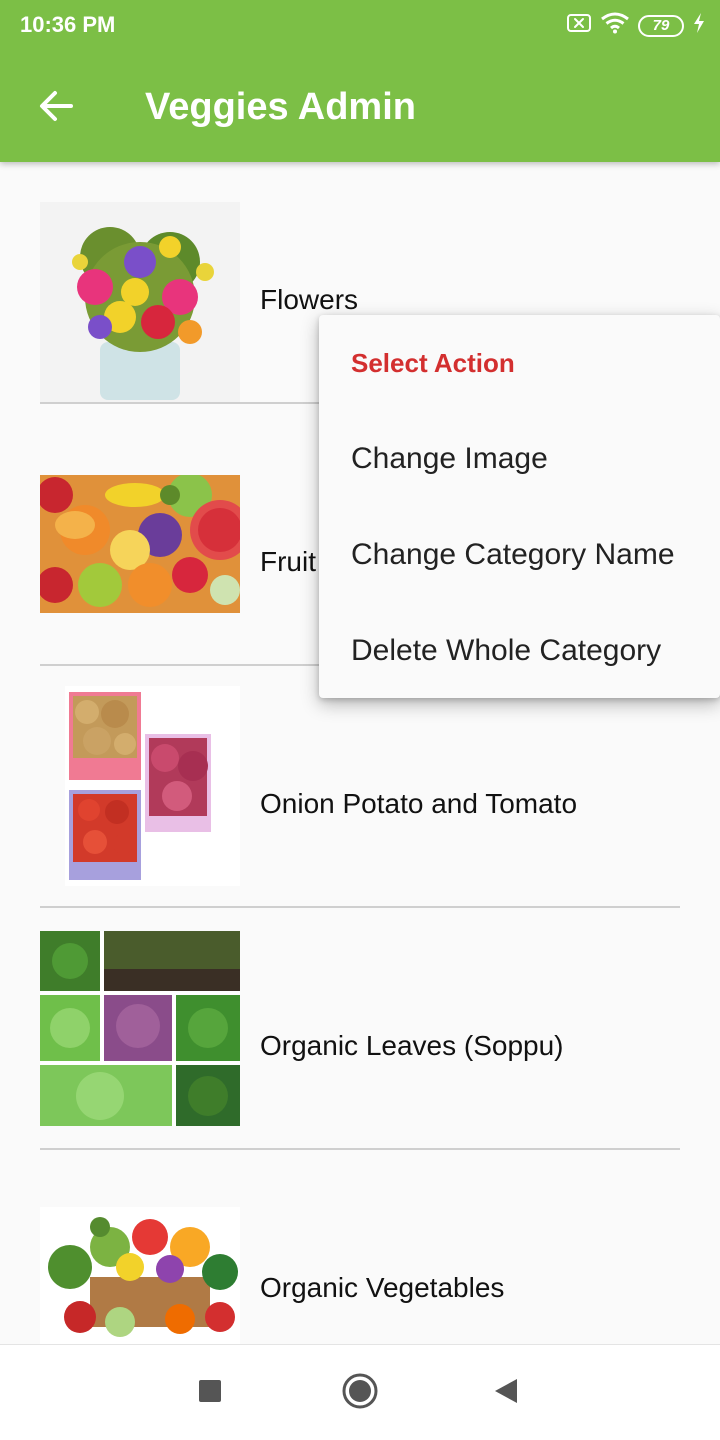 The width and height of the screenshot is (720, 1440). What do you see at coordinates (280, 107) in the screenshot?
I see `page-title: Veggies Admin` at bounding box center [280, 107].